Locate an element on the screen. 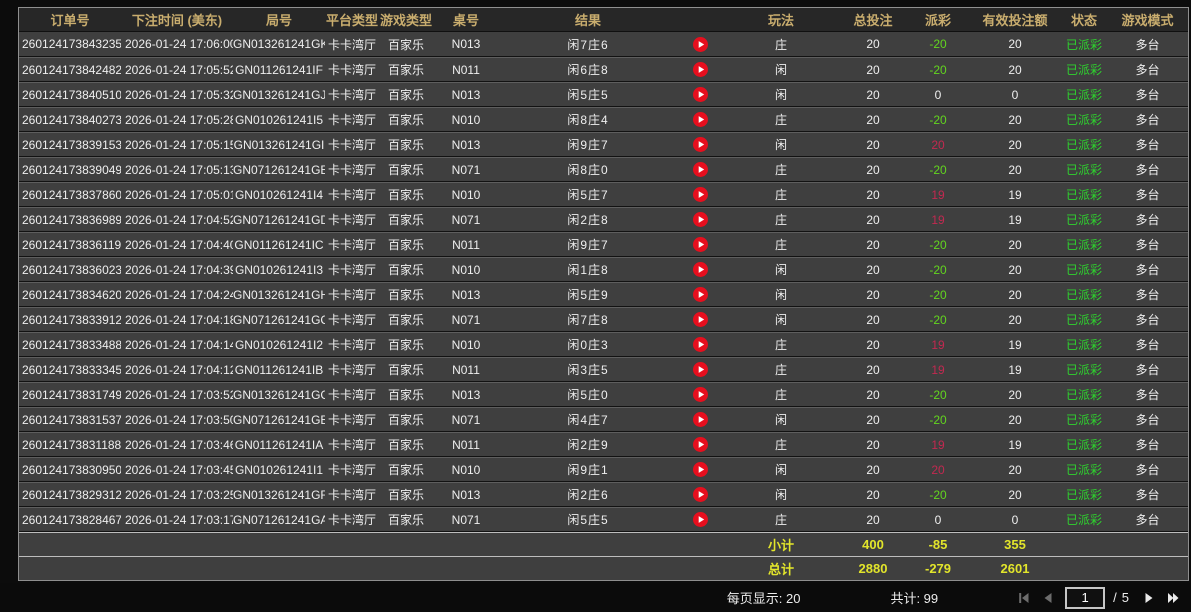 This screenshot has height=612, width=1191. page-number-input is located at coordinates (1085, 597).